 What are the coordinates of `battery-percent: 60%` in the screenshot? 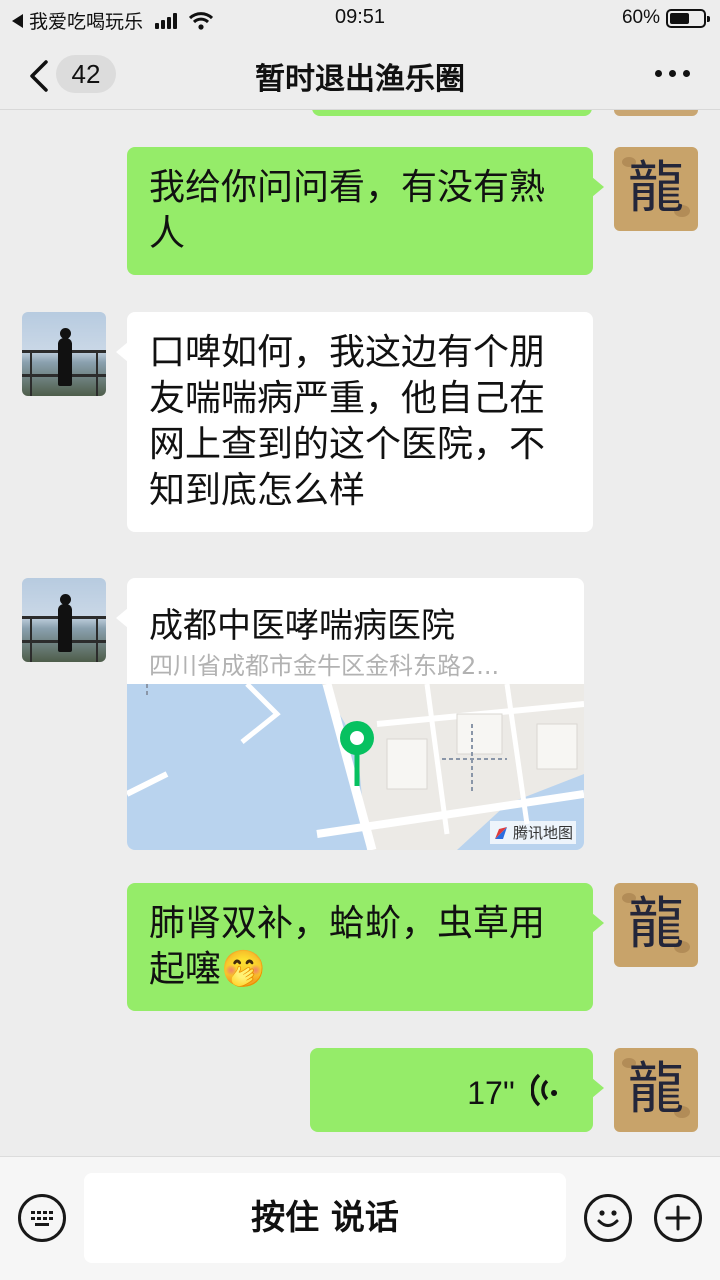 It's located at (640, 17).